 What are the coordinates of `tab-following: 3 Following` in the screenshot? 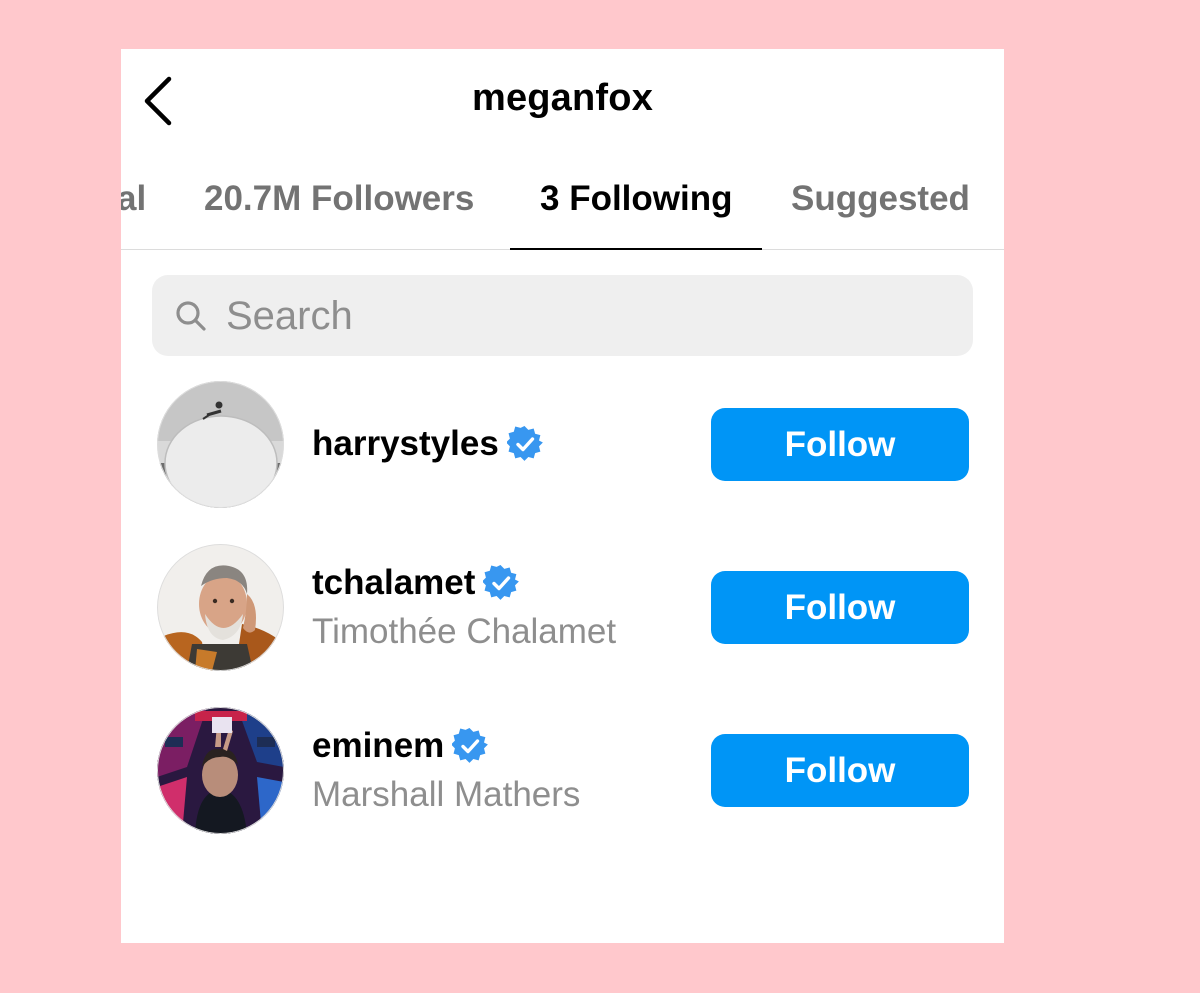 It's located at (636, 199).